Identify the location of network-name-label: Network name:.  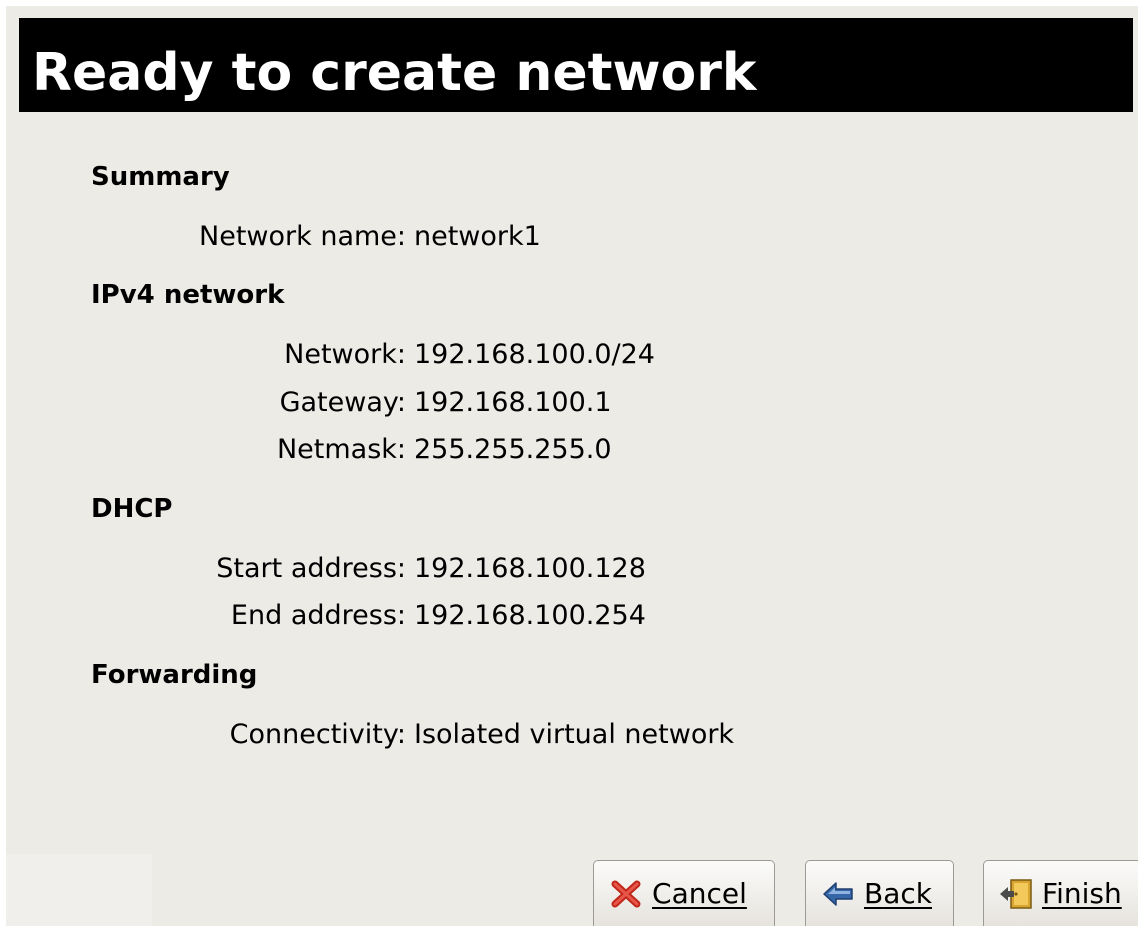
(302, 236).